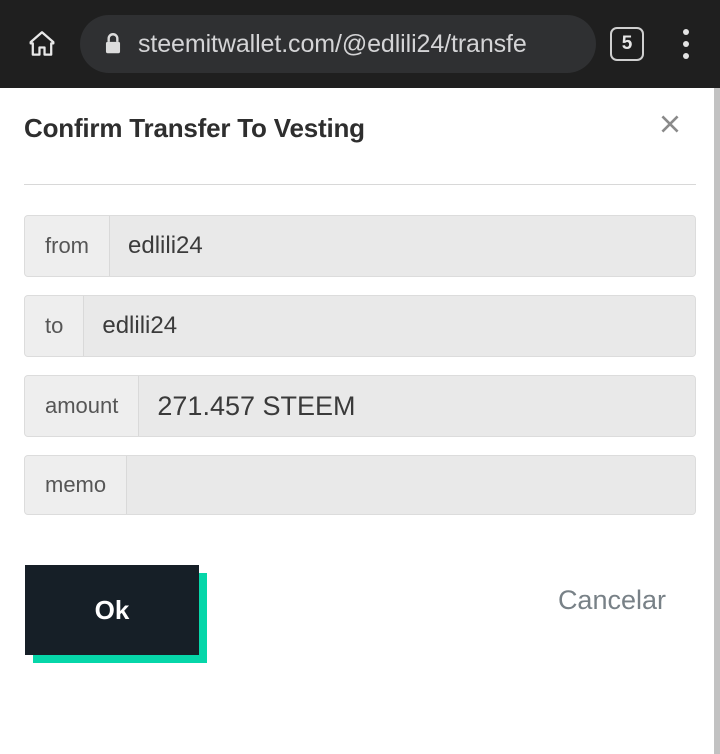 The width and height of the screenshot is (720, 754). I want to click on field-row-from: from edlili24, so click(360, 246).